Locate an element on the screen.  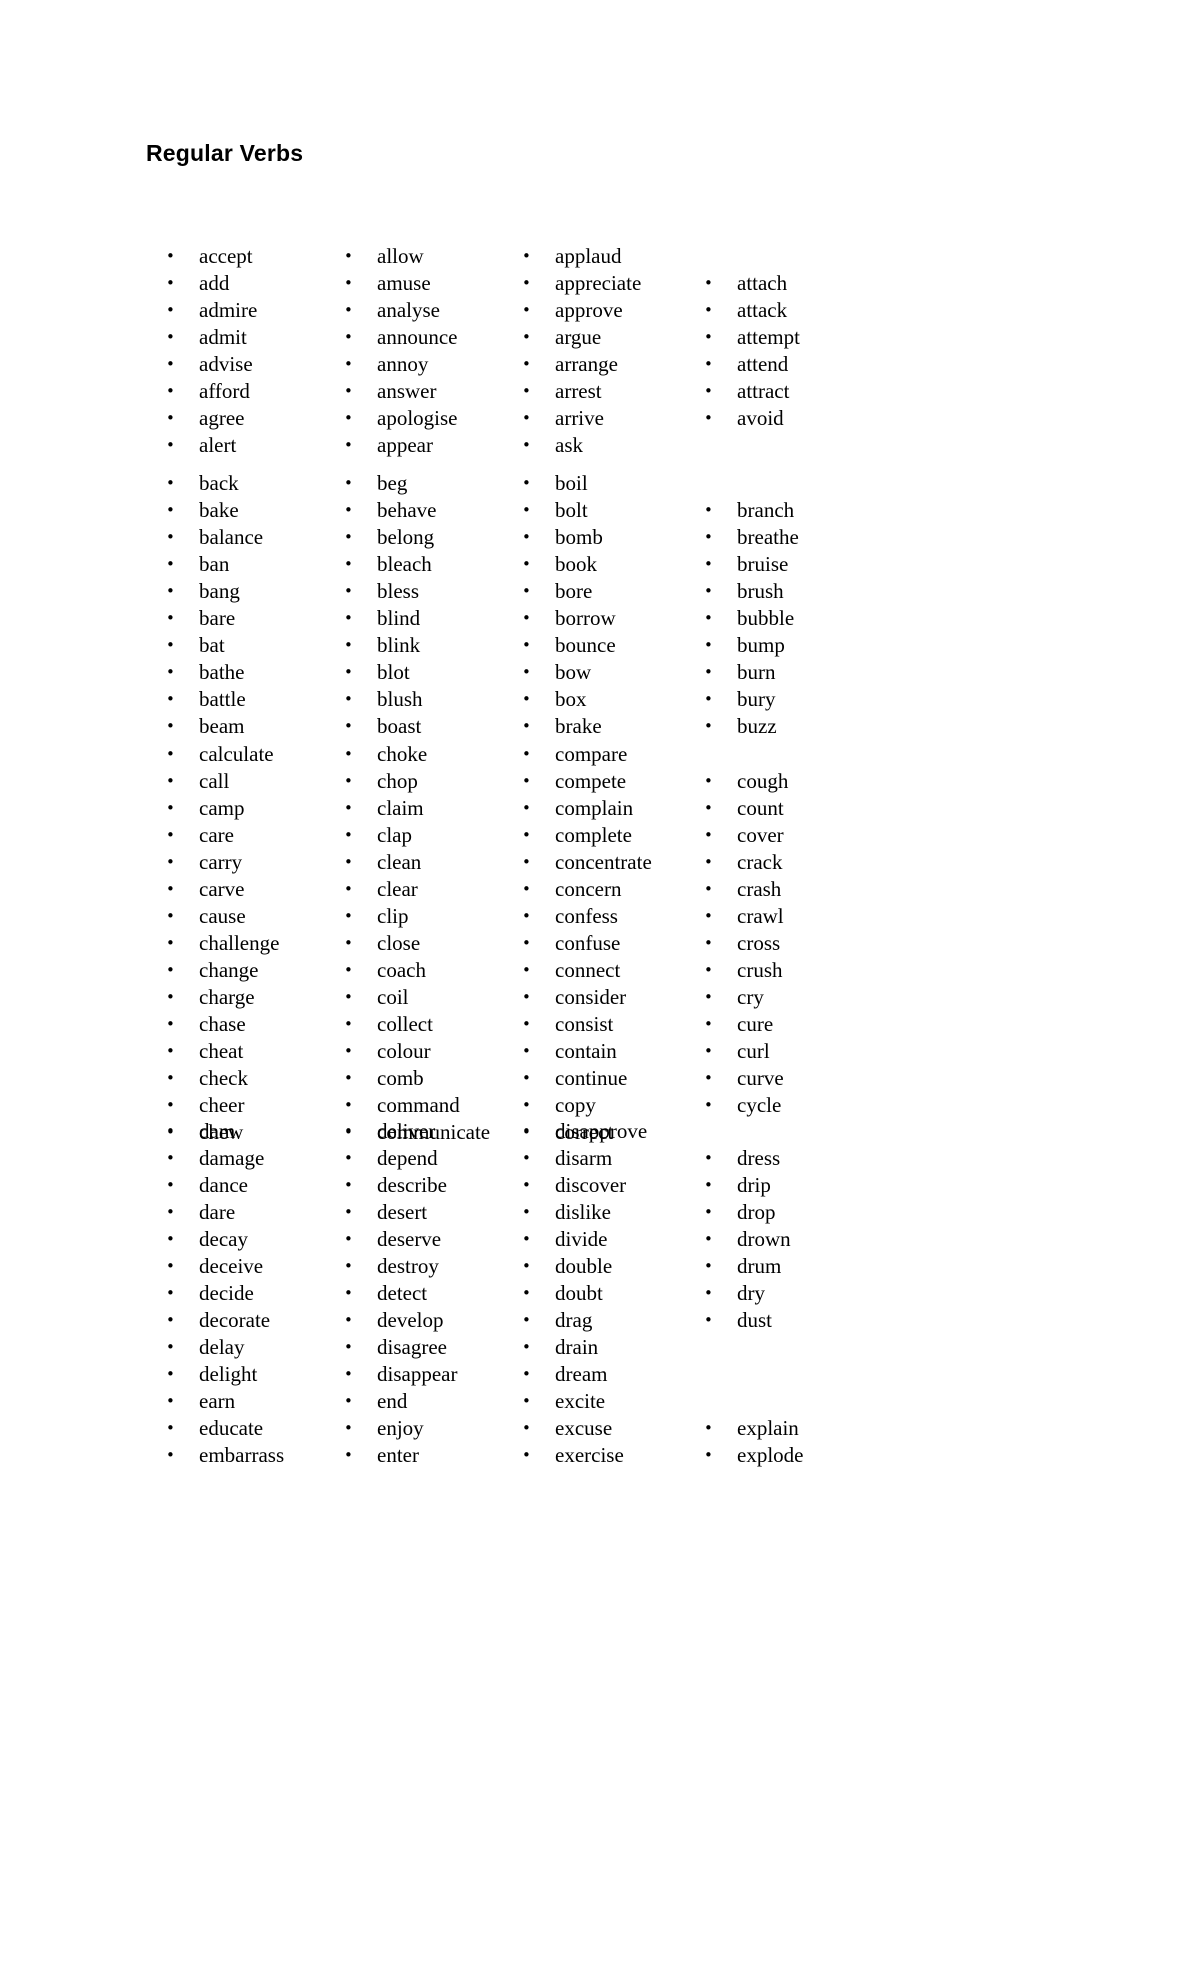
list-item: • curl is located at coordinates (809, 1051).